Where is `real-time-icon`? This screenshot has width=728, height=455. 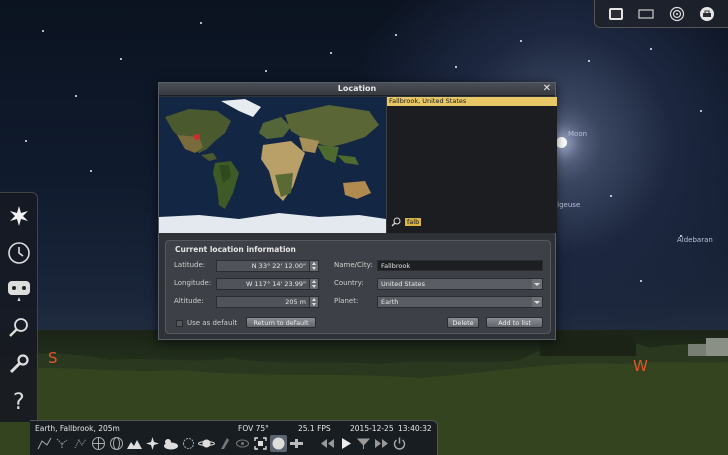
real-time-icon is located at coordinates (363, 443).